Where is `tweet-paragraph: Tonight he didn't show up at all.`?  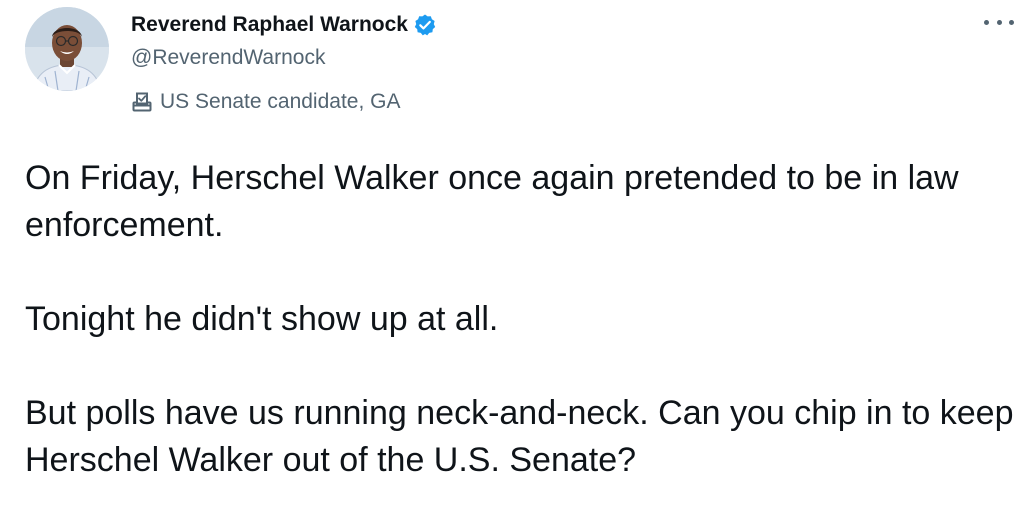
tweet-paragraph: Tonight he didn't show up at all. is located at coordinates (262, 319).